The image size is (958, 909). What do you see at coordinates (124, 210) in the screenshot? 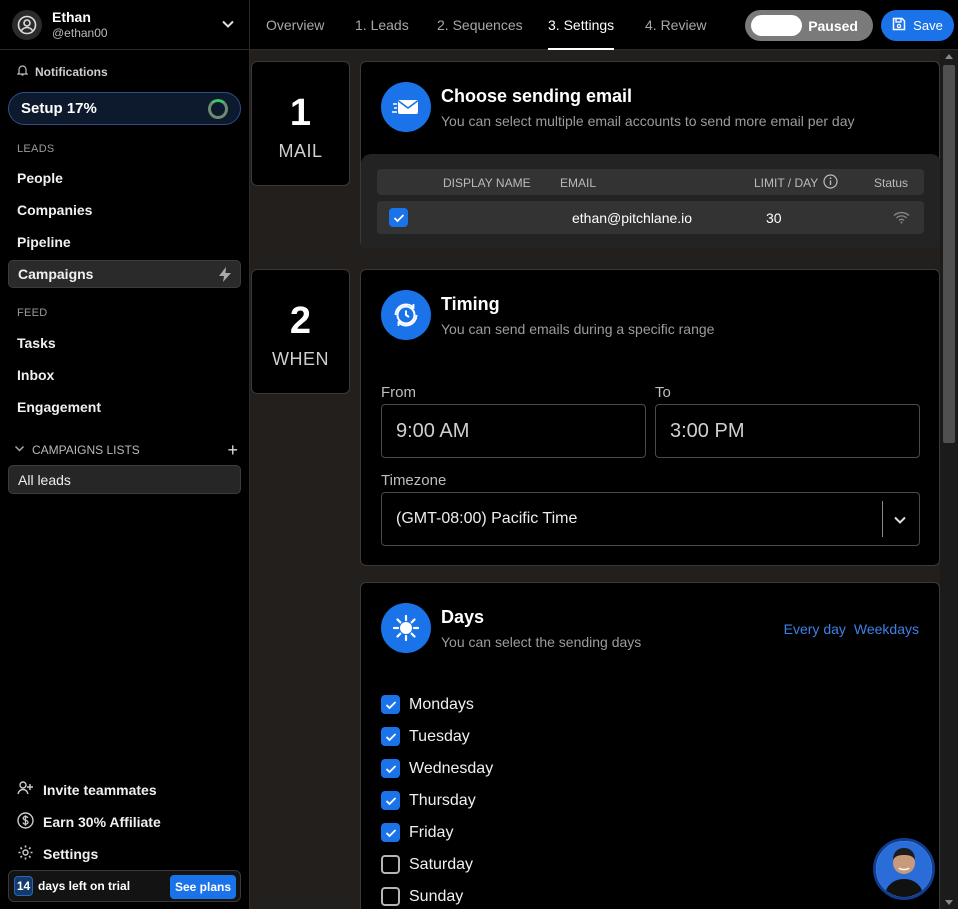
I see `sidebar-item-companies: Companies` at bounding box center [124, 210].